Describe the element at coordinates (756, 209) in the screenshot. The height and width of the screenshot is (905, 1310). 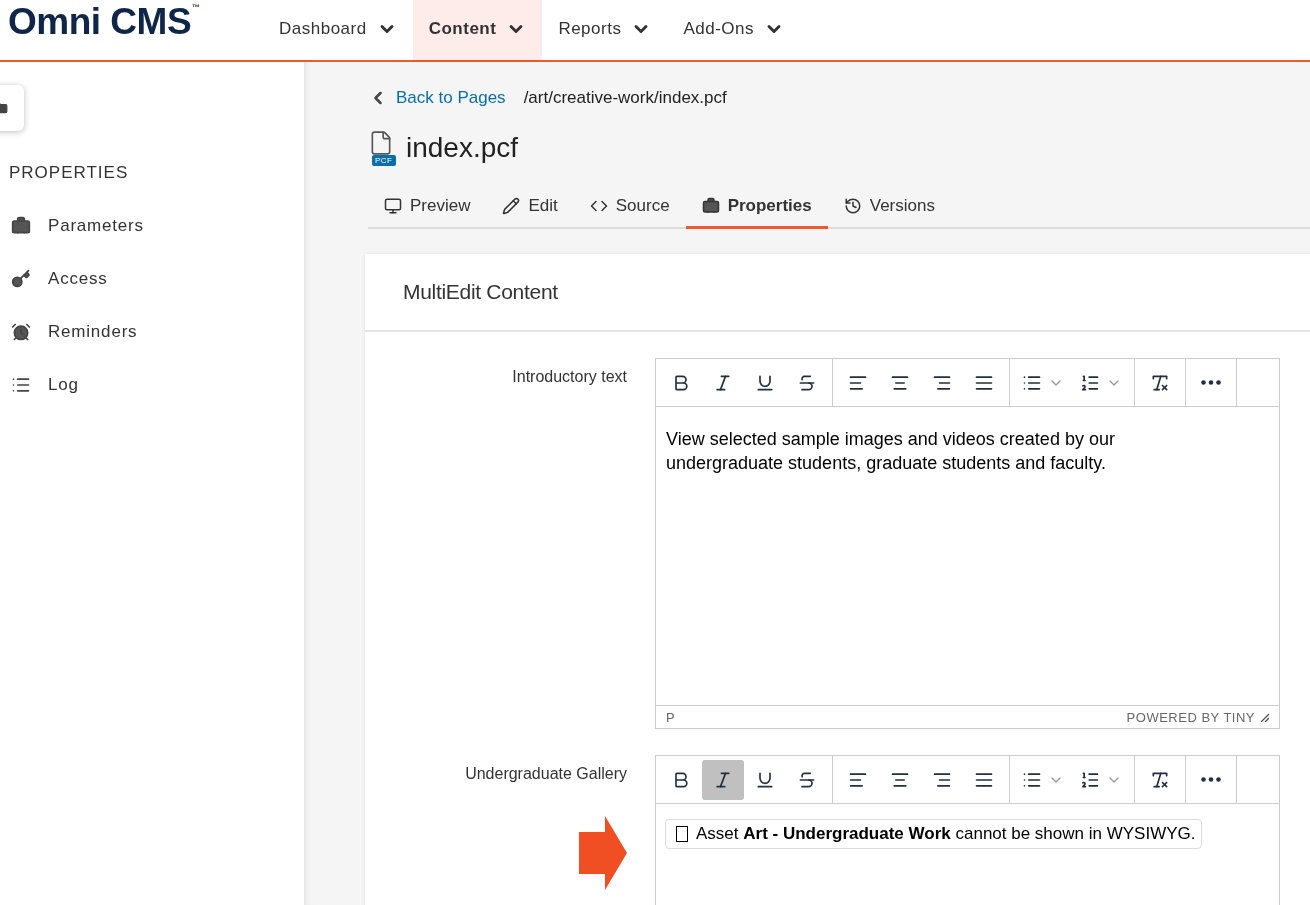
I see `tab: Properties` at that location.